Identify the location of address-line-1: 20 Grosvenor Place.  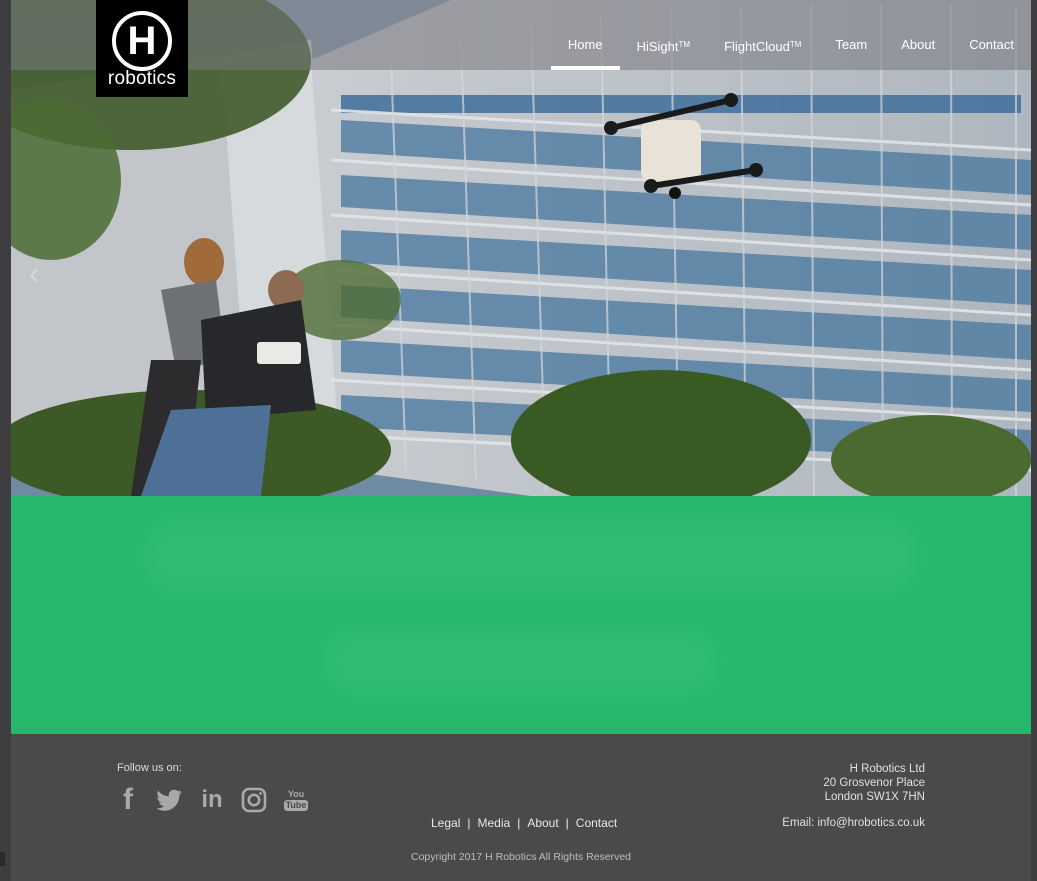
(874, 783).